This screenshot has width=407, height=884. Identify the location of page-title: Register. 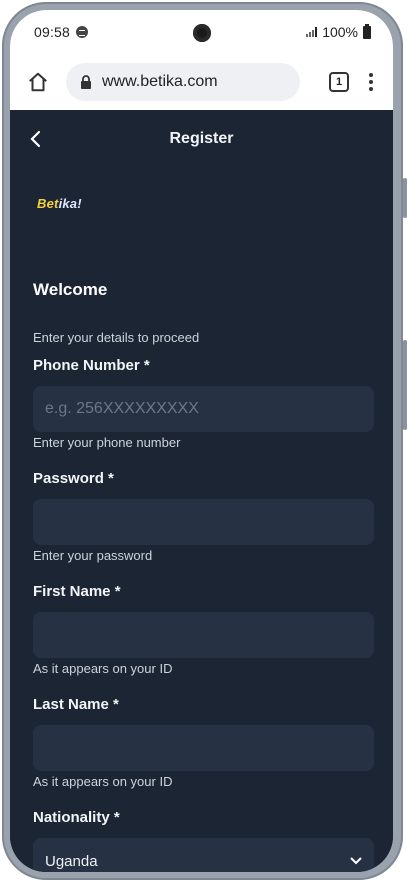
(201, 138).